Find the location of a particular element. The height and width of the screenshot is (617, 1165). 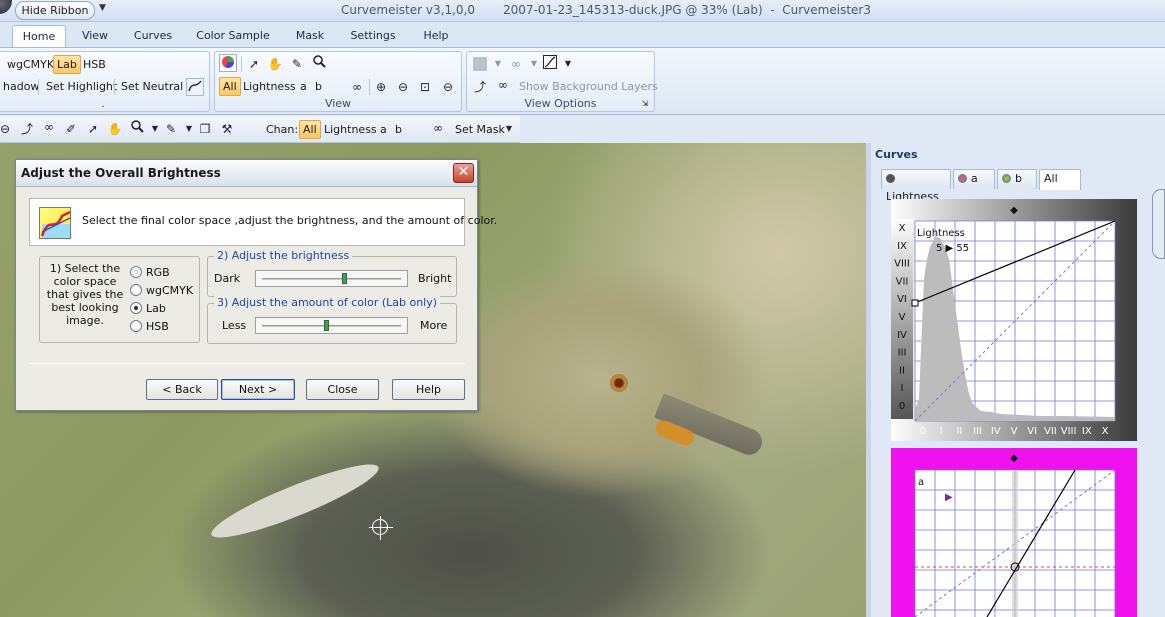

mask-disabled-icon: ∞ is located at coordinates (516, 64).